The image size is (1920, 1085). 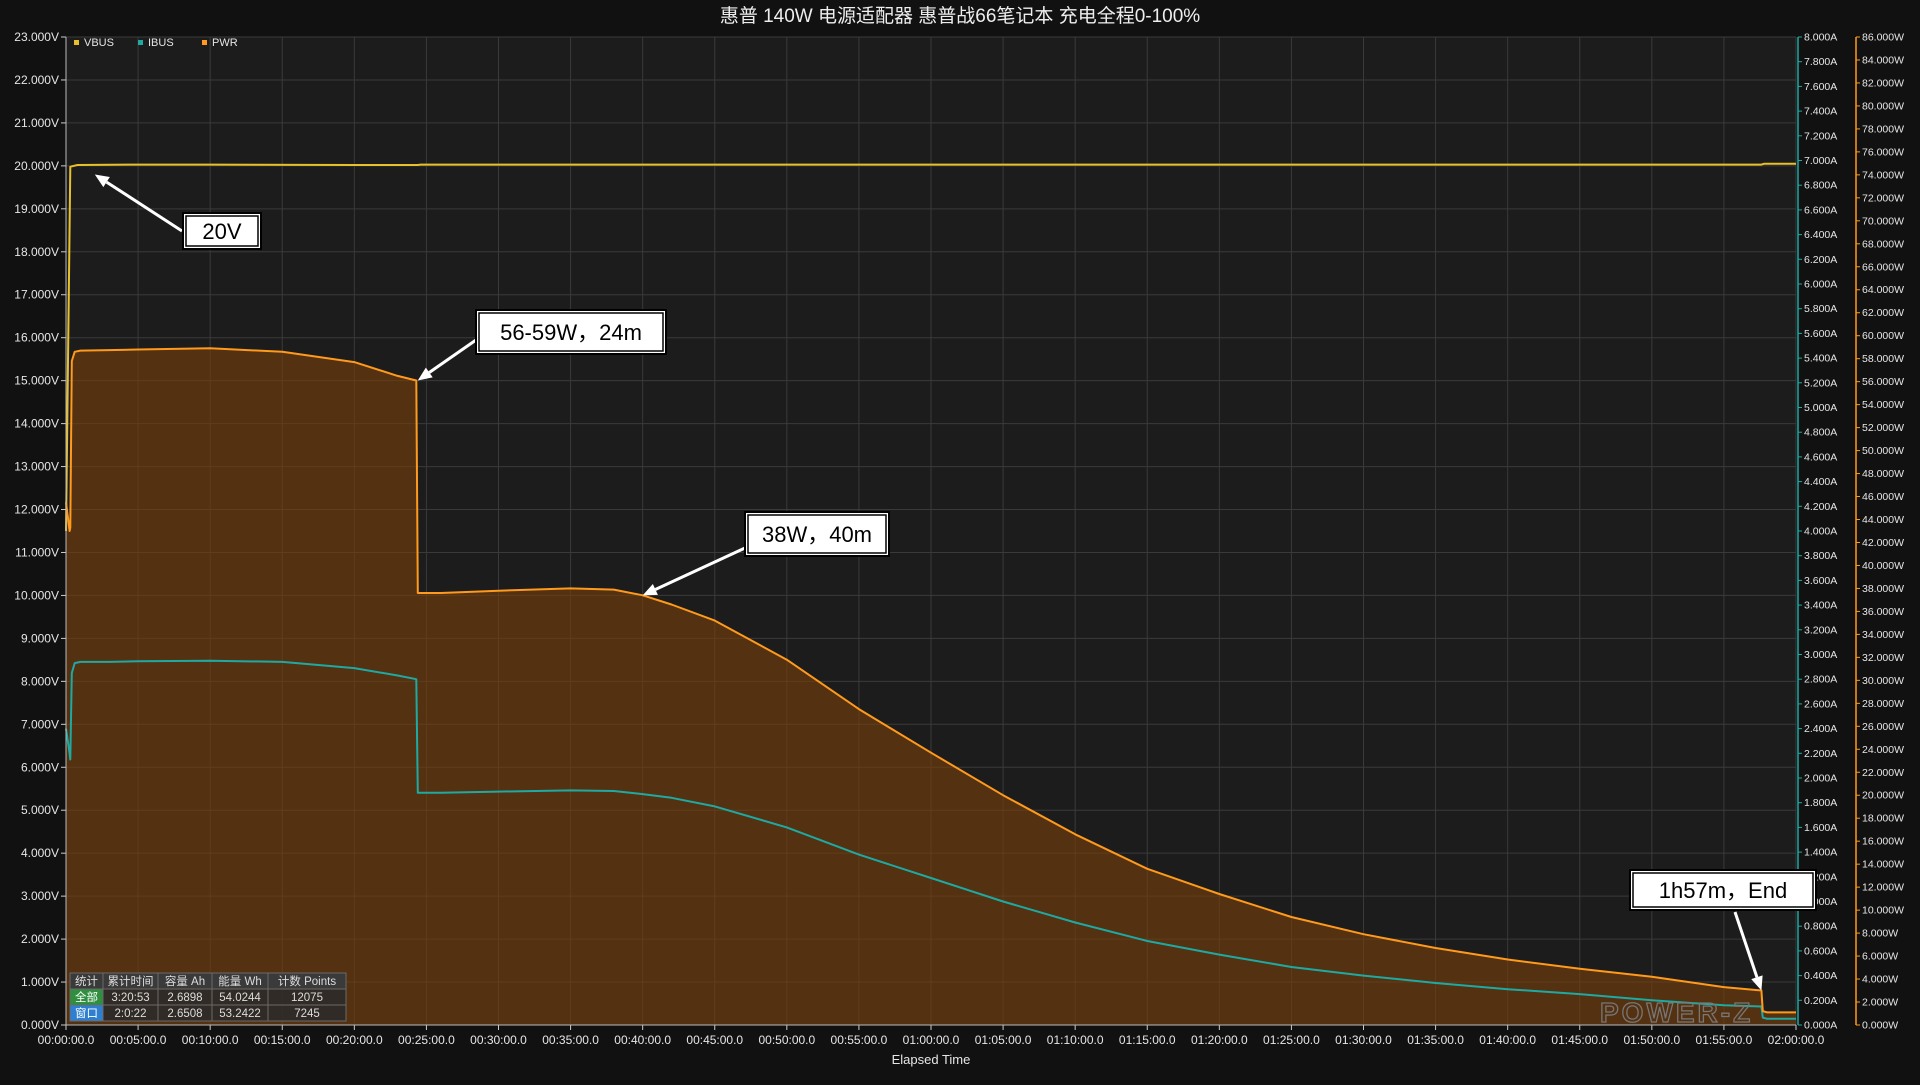 I want to click on stats-header-label: 计数 Points, so click(x=307, y=981).